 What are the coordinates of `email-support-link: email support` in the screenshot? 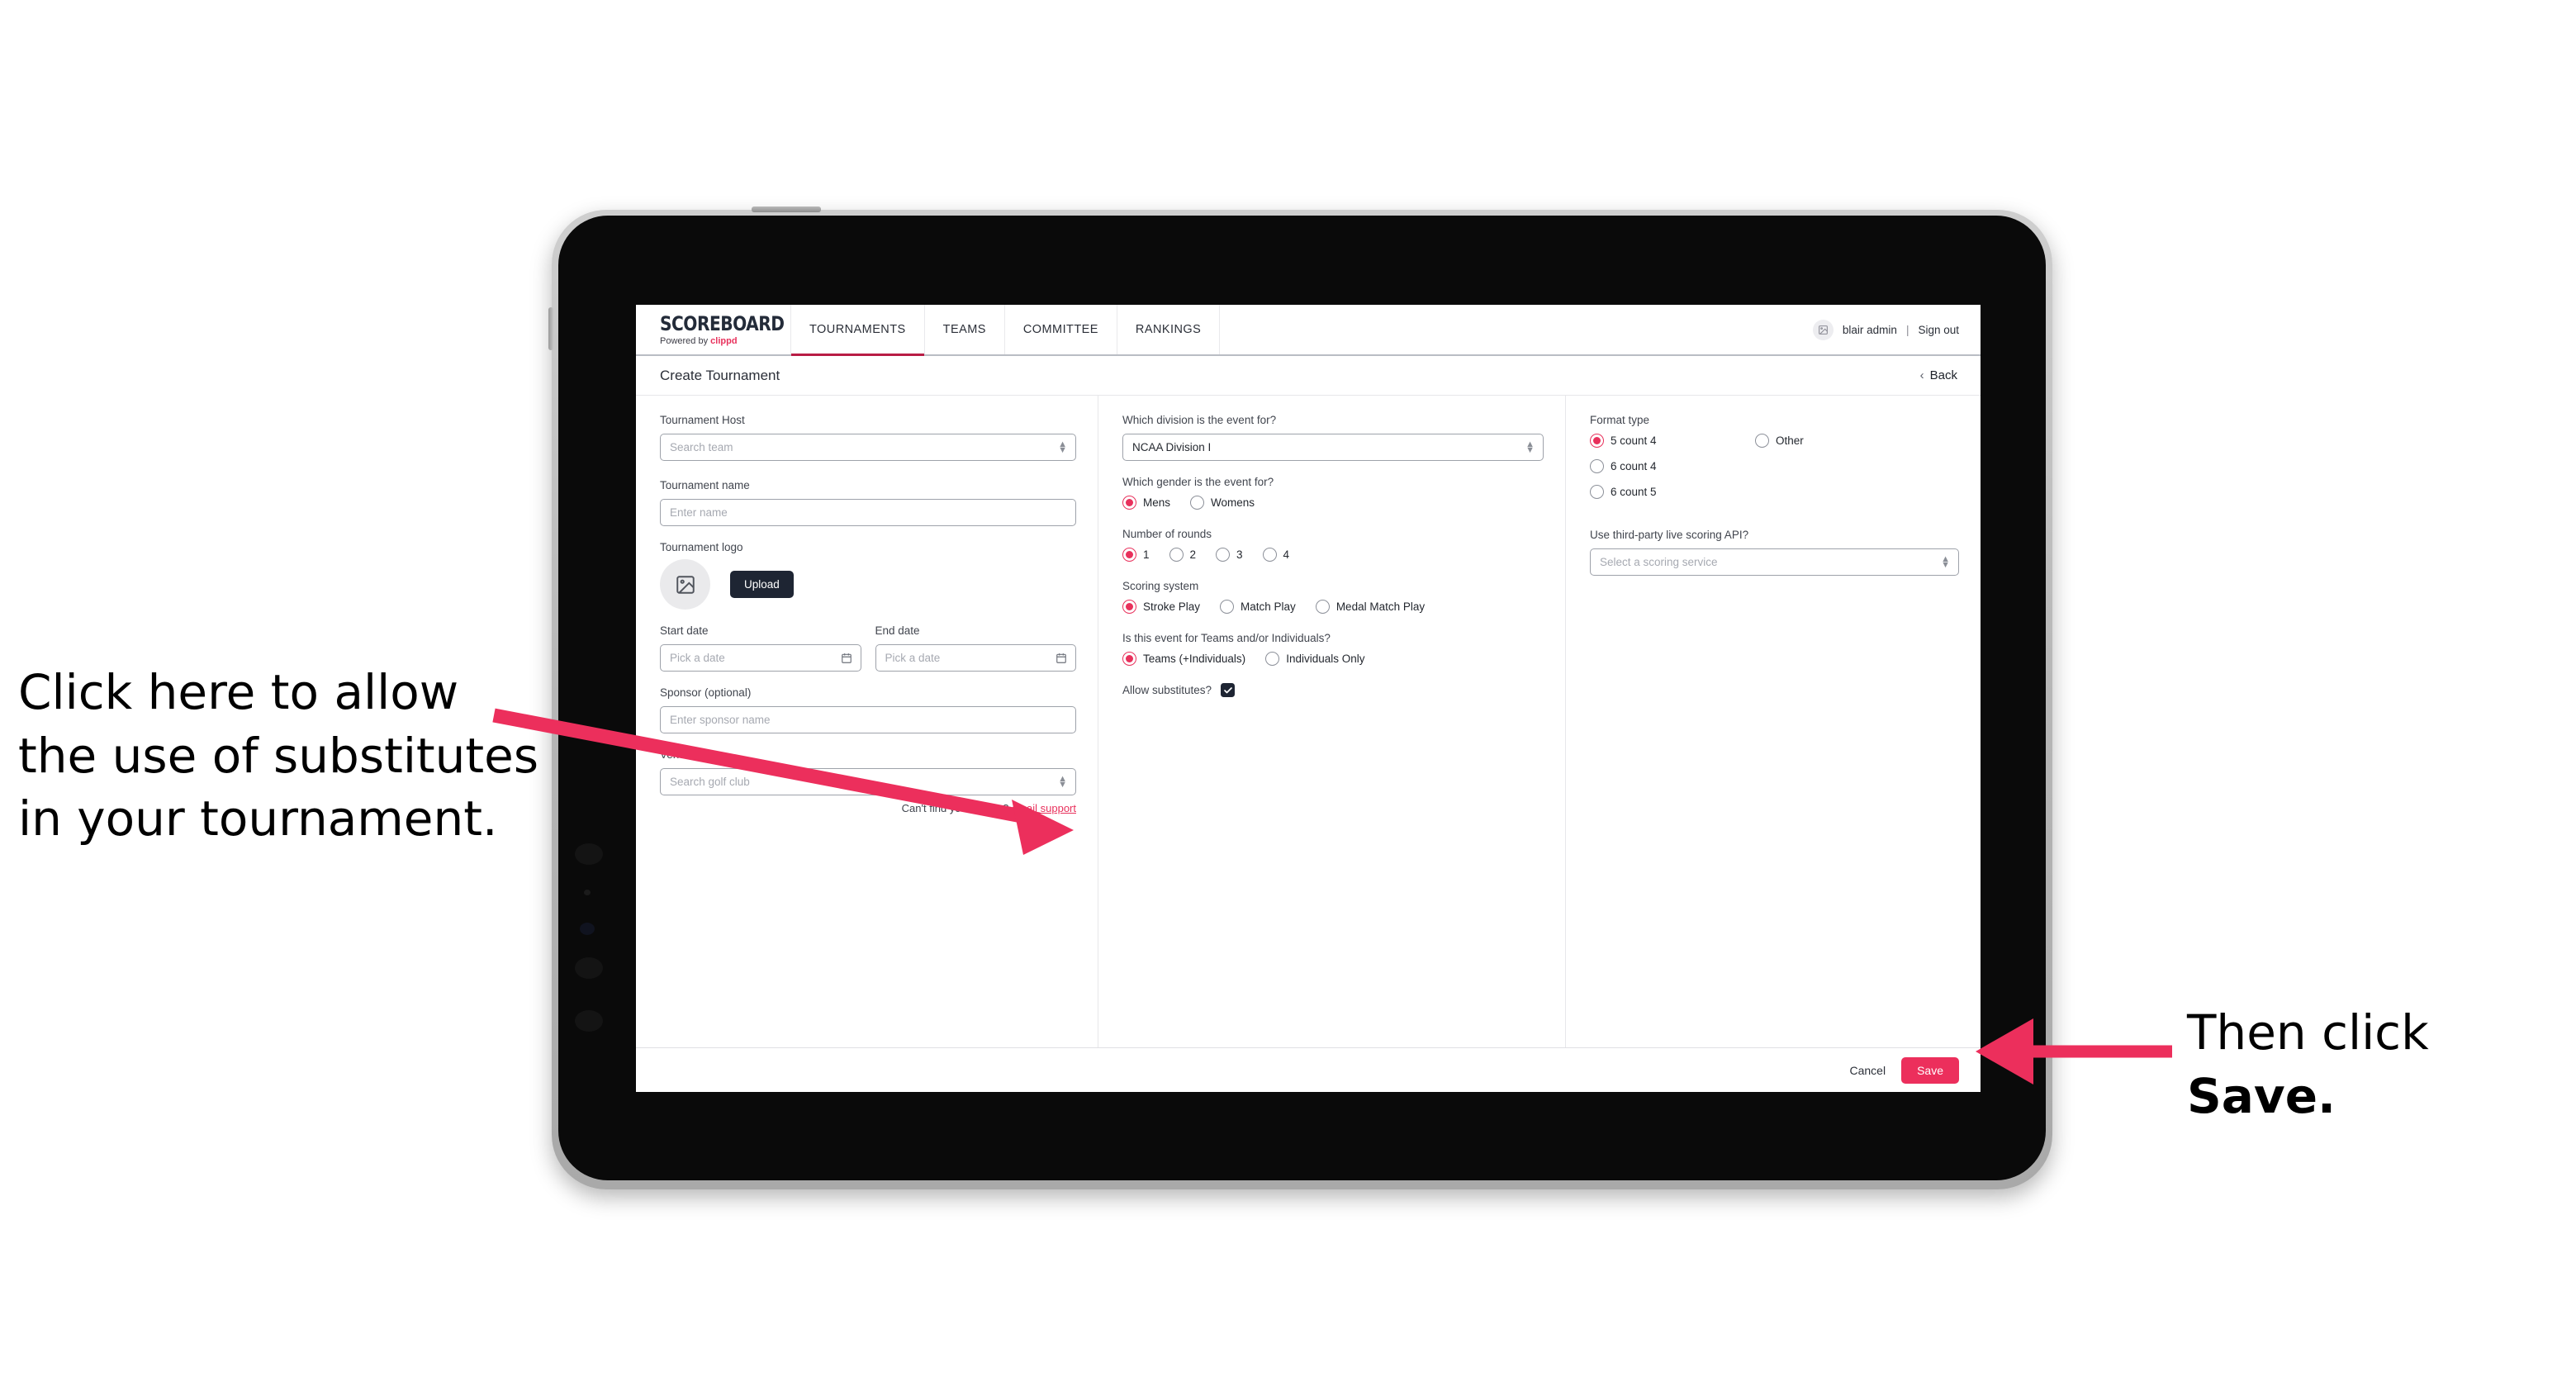 It's located at (1044, 808).